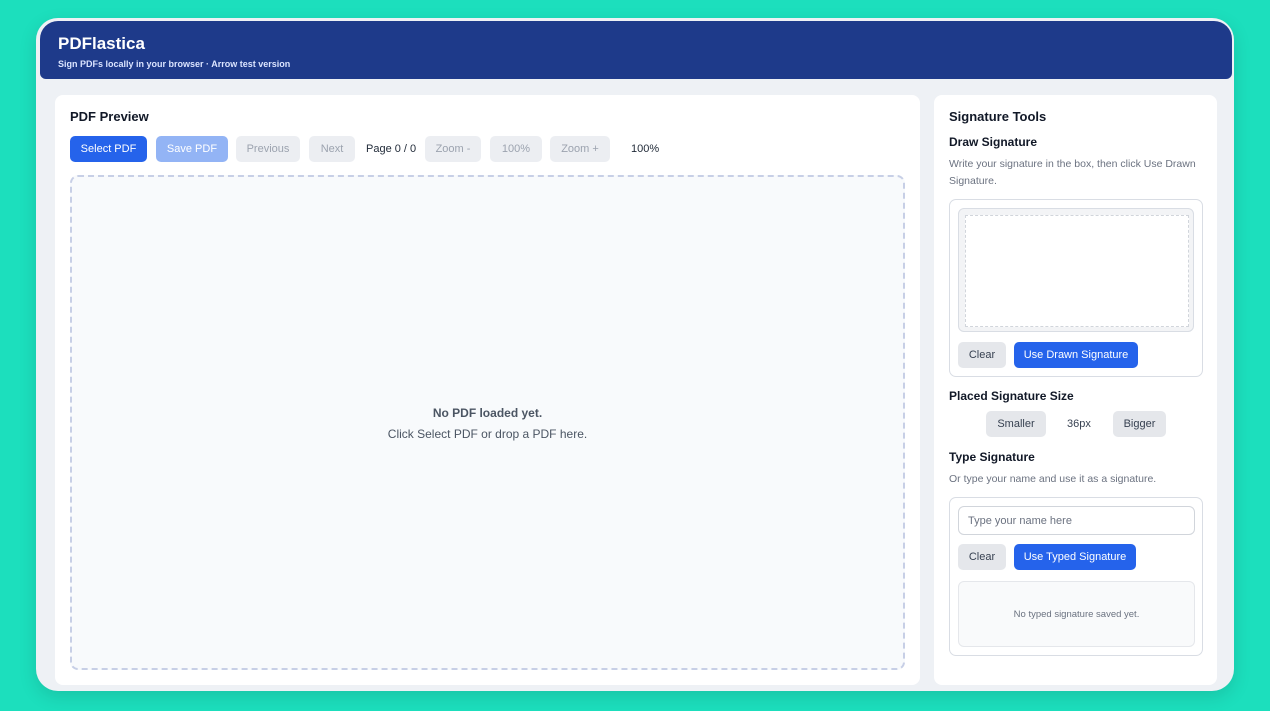 Image resolution: width=1270 pixels, height=711 pixels. Describe the element at coordinates (108, 149) in the screenshot. I see `select-pdf-button: Select PDF` at that location.